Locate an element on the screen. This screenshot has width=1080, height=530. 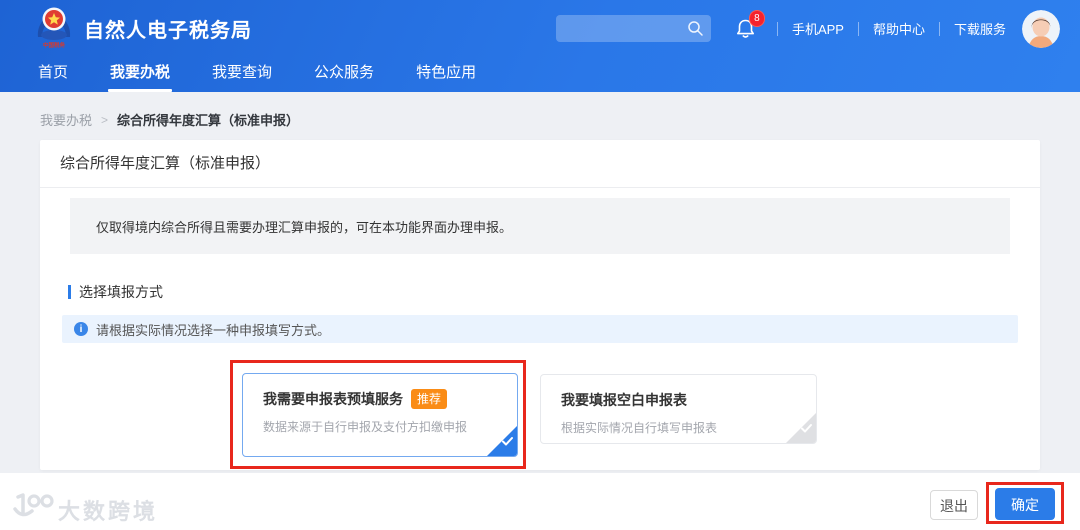
page-title: 综合所得年度汇算（标准申报） is located at coordinates (540, 164).